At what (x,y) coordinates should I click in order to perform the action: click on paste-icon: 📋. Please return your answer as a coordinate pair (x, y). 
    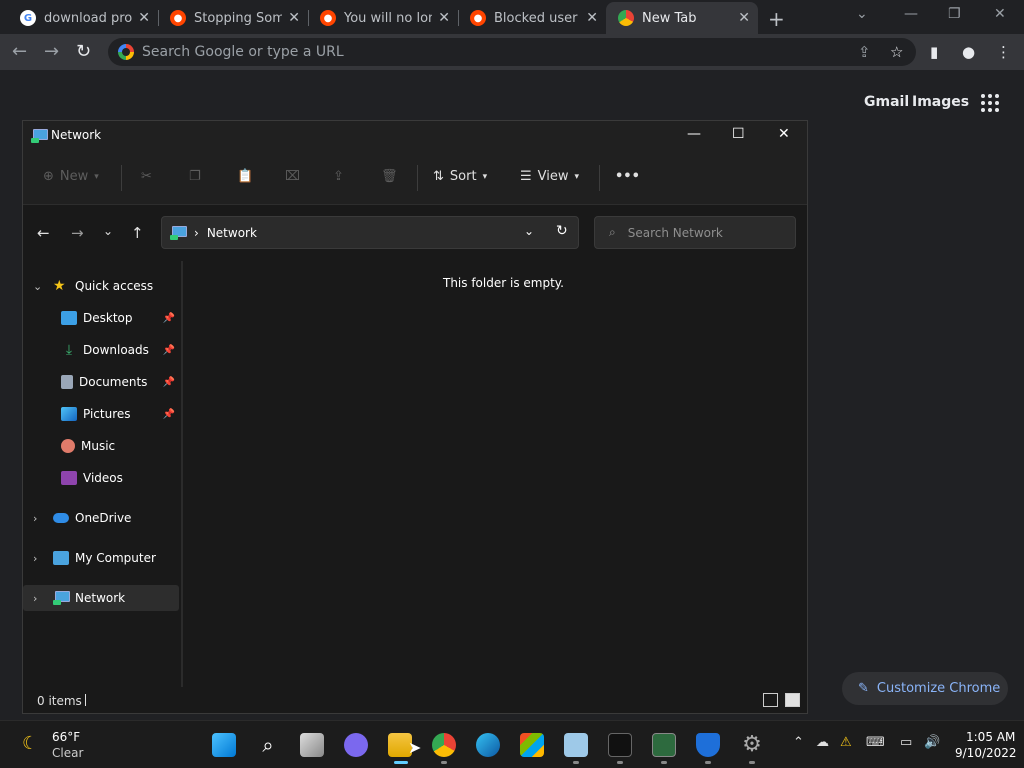
    Looking at the image, I should click on (245, 176).